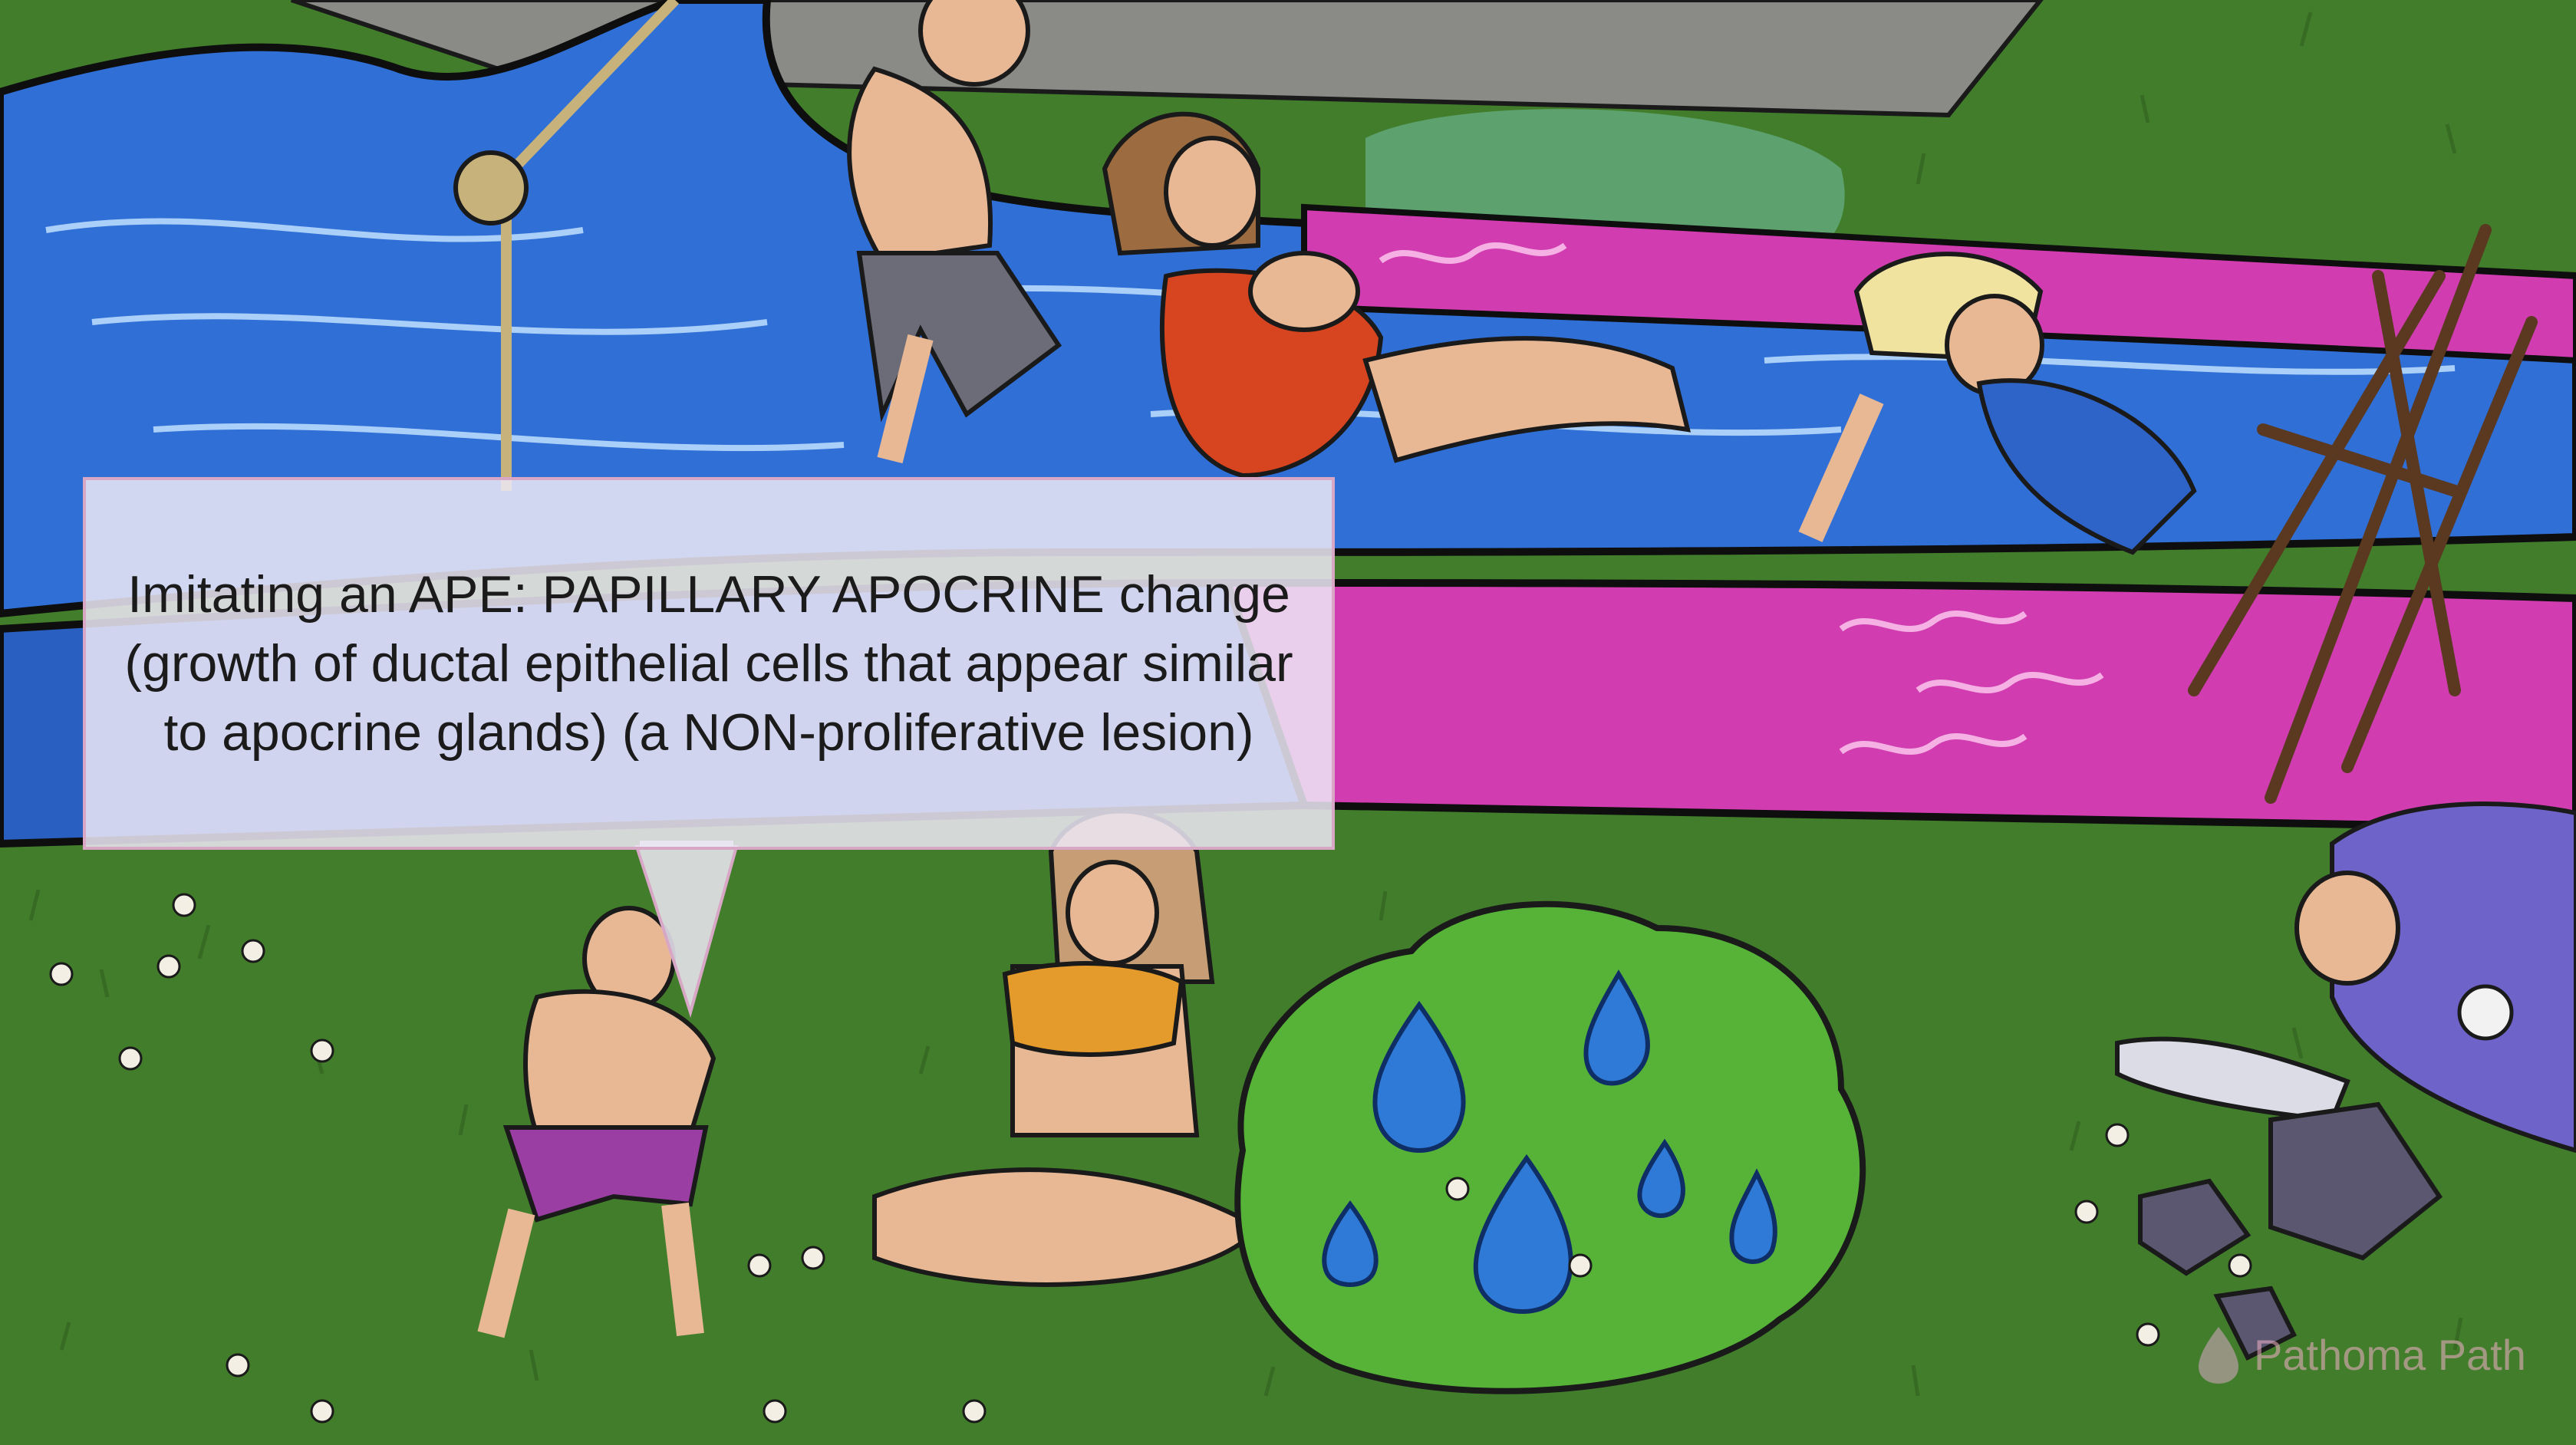 The height and width of the screenshot is (1445, 2576). Describe the element at coordinates (2218, 1355) in the screenshot. I see `watermark-logo-icon` at that location.